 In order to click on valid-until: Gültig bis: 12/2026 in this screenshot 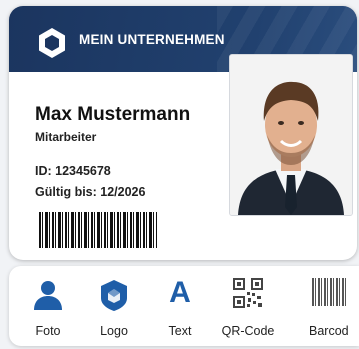, I will do `click(90, 192)`.